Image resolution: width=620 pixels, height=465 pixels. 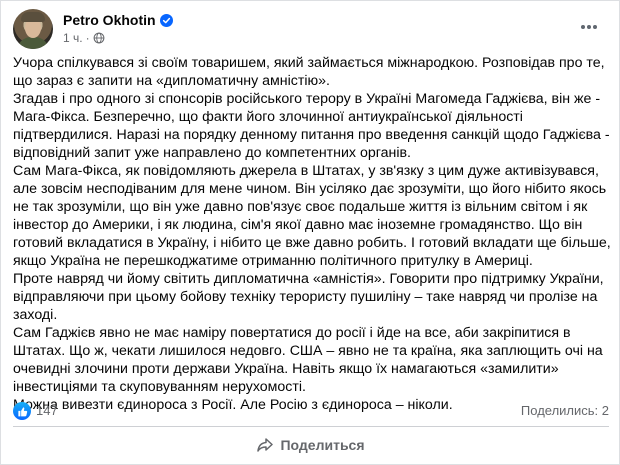 What do you see at coordinates (84, 38) in the screenshot?
I see `post-meta: 1 ч. ·` at bounding box center [84, 38].